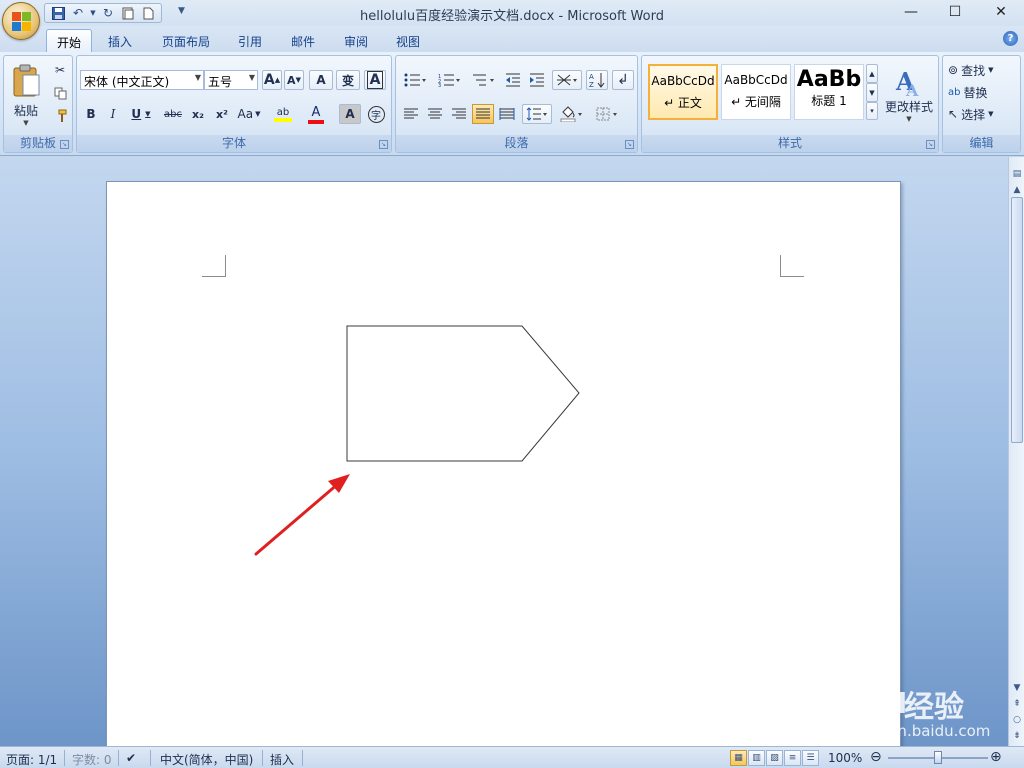 The height and width of the screenshot is (768, 1024). I want to click on justify-button, so click(483, 114).